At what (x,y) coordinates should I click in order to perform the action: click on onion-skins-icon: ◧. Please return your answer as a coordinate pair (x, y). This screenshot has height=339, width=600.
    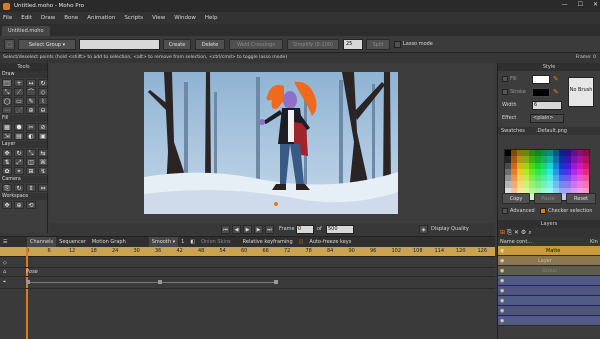
    Looking at the image, I should click on (192, 242).